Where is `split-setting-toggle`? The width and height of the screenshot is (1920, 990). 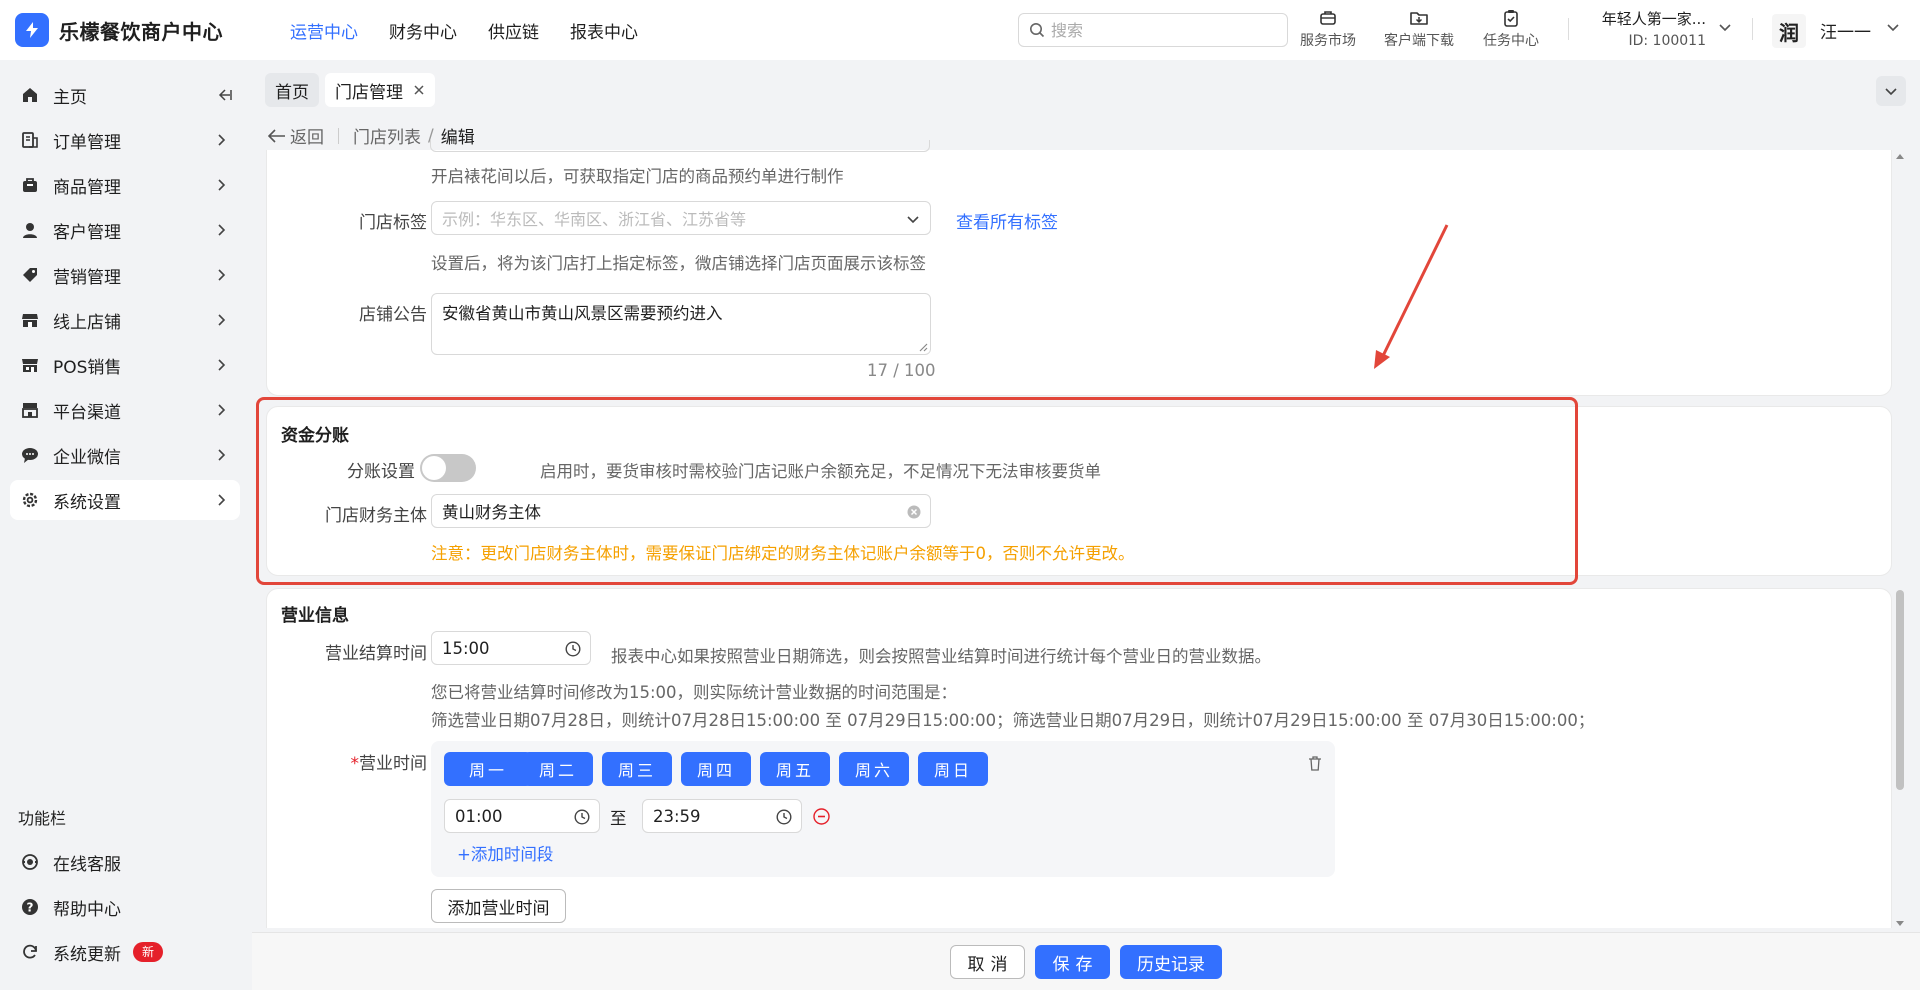 split-setting-toggle is located at coordinates (448, 468).